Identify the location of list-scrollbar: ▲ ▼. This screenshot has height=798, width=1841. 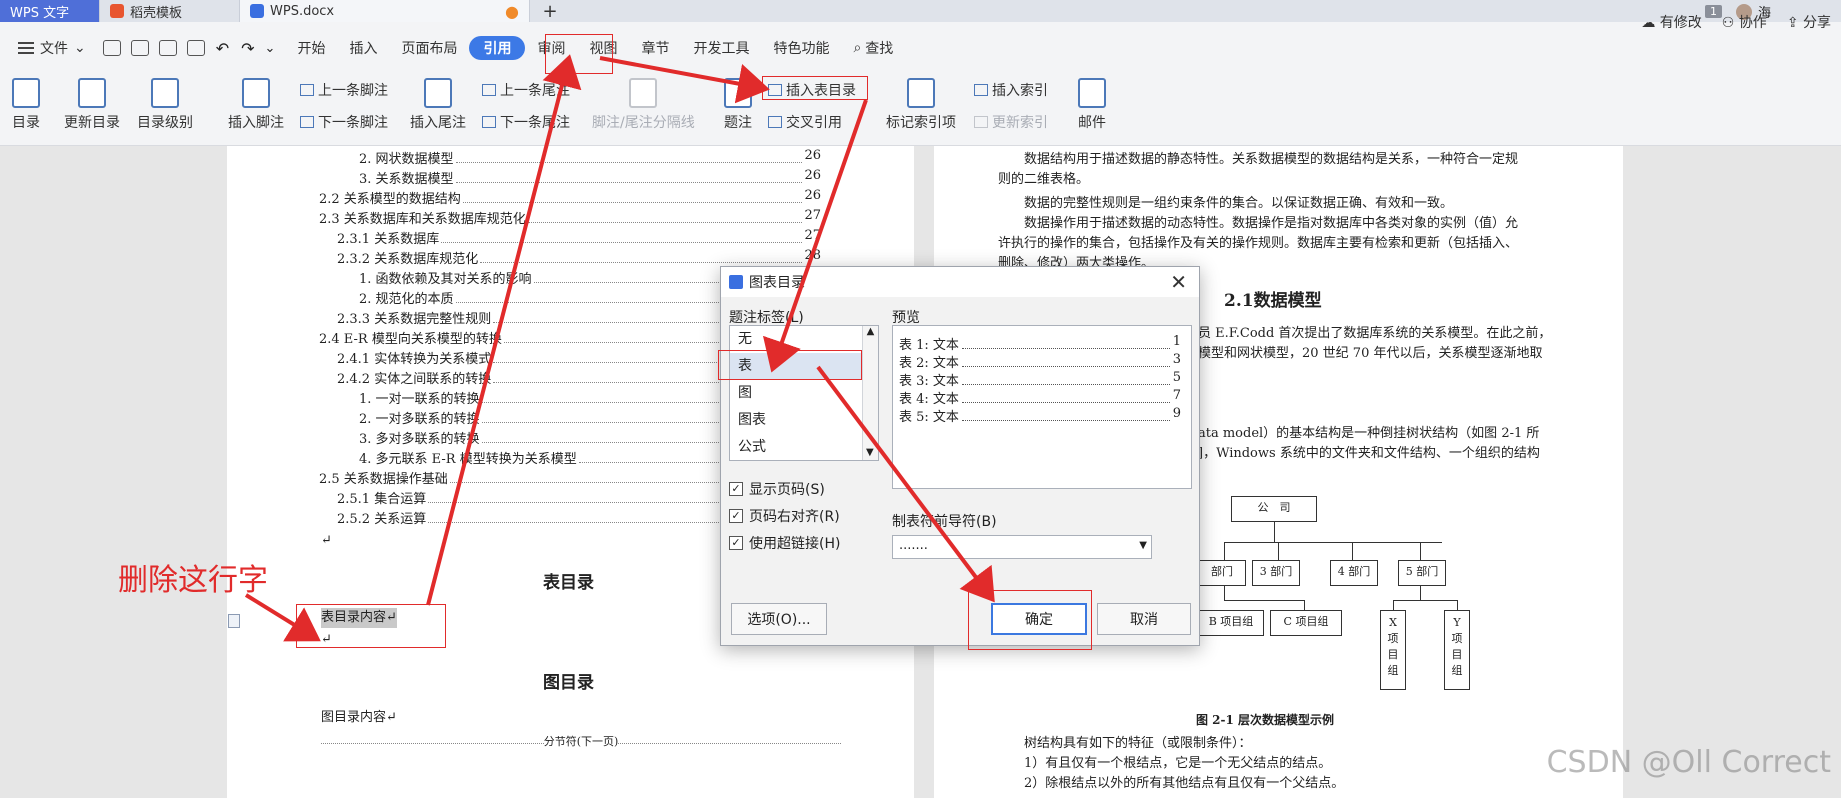
(870, 393).